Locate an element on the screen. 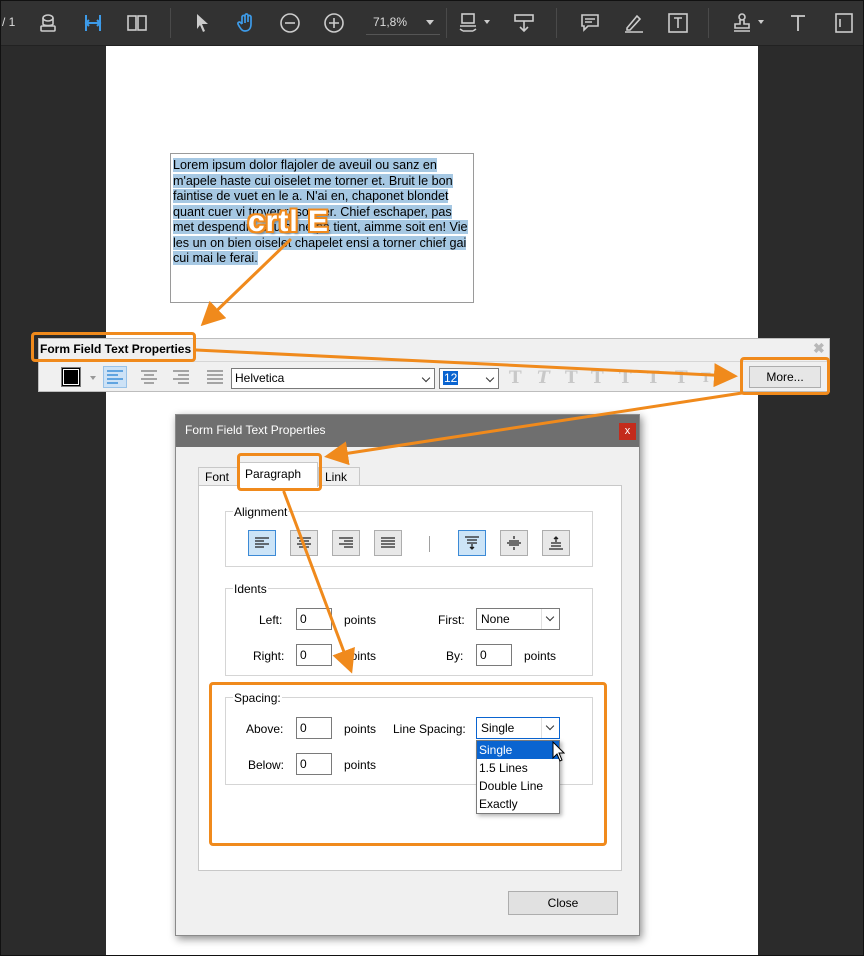 The width and height of the screenshot is (864, 956). para-justify-button is located at coordinates (388, 543).